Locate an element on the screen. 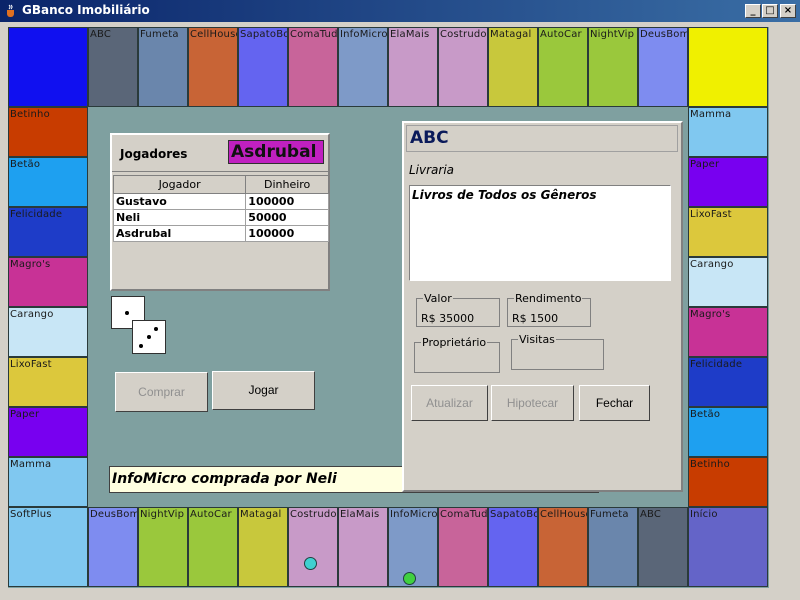  board-cell-label: Carango is located at coordinates (32, 314).